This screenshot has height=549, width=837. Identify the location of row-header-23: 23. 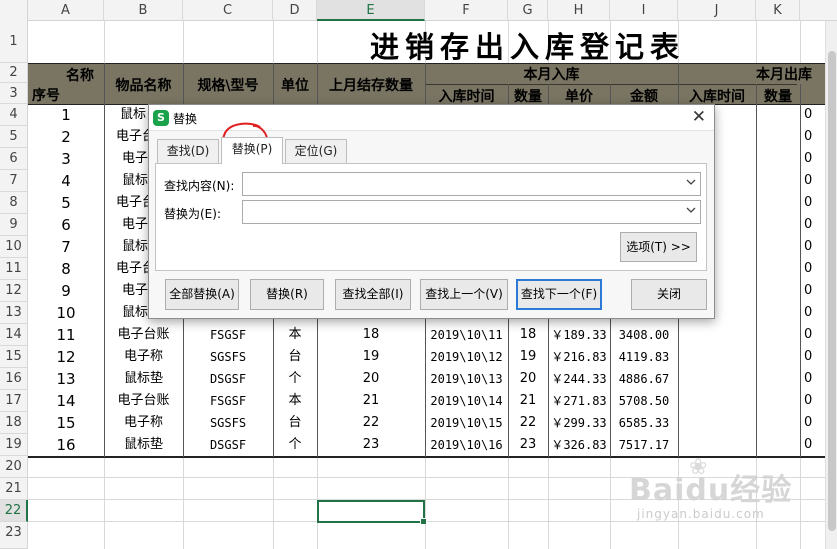
(14, 535).